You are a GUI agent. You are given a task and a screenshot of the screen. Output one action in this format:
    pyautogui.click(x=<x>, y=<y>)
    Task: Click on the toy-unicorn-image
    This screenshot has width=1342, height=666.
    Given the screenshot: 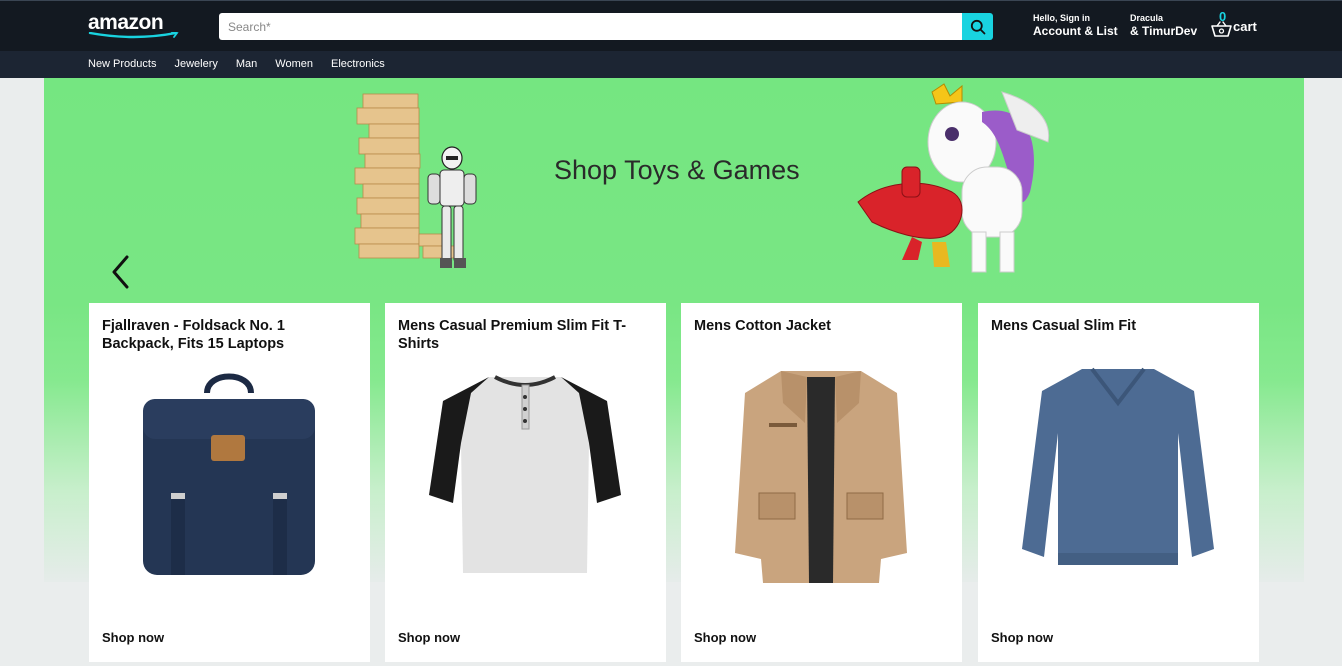 What is the action you would take?
    pyautogui.click(x=953, y=178)
    